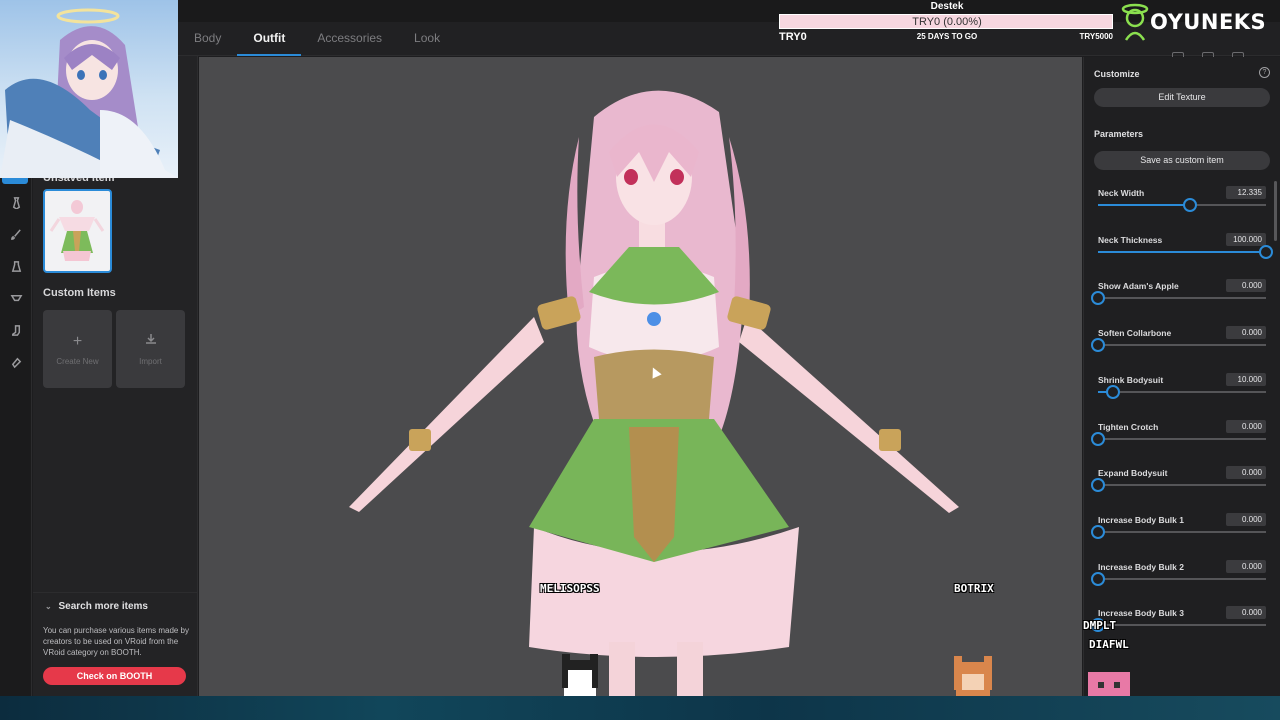 The height and width of the screenshot is (720, 1280). I want to click on custom-items-label: Custom Items, so click(79, 293).